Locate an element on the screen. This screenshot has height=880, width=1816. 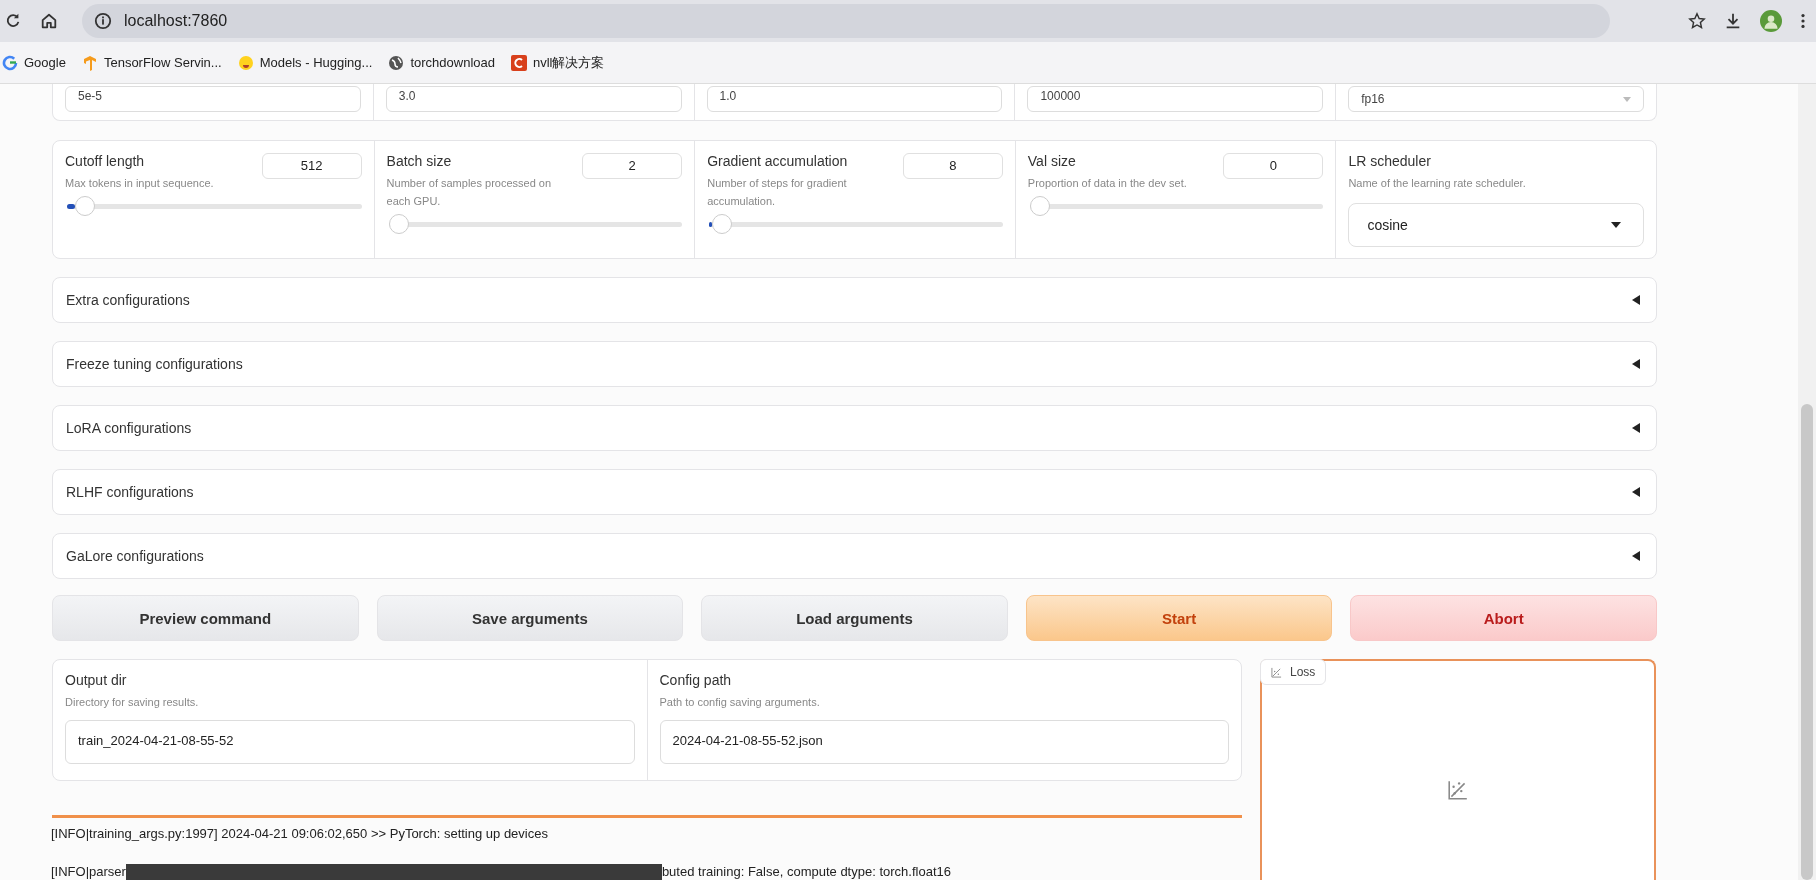
c-logo-icon is located at coordinates (519, 62).